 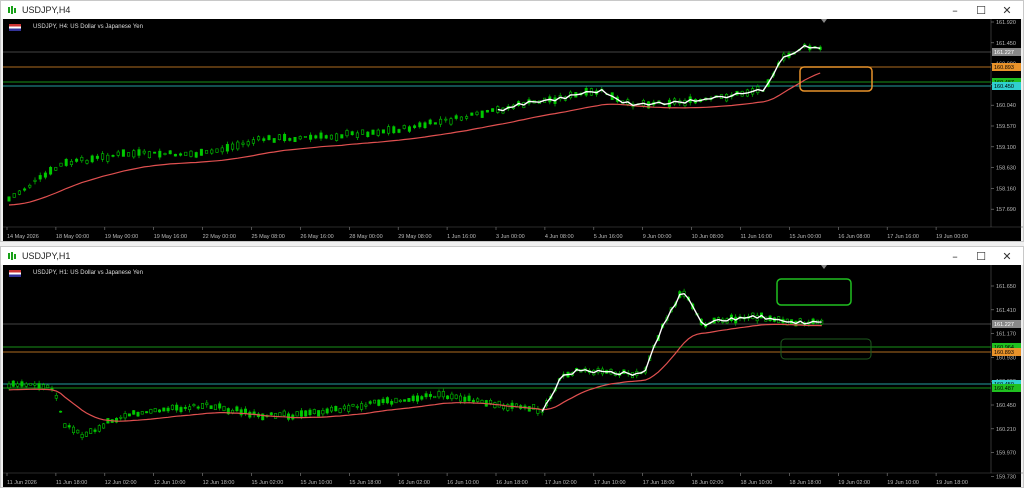 I want to click on price-label: 160.930, so click(x=1006, y=358).